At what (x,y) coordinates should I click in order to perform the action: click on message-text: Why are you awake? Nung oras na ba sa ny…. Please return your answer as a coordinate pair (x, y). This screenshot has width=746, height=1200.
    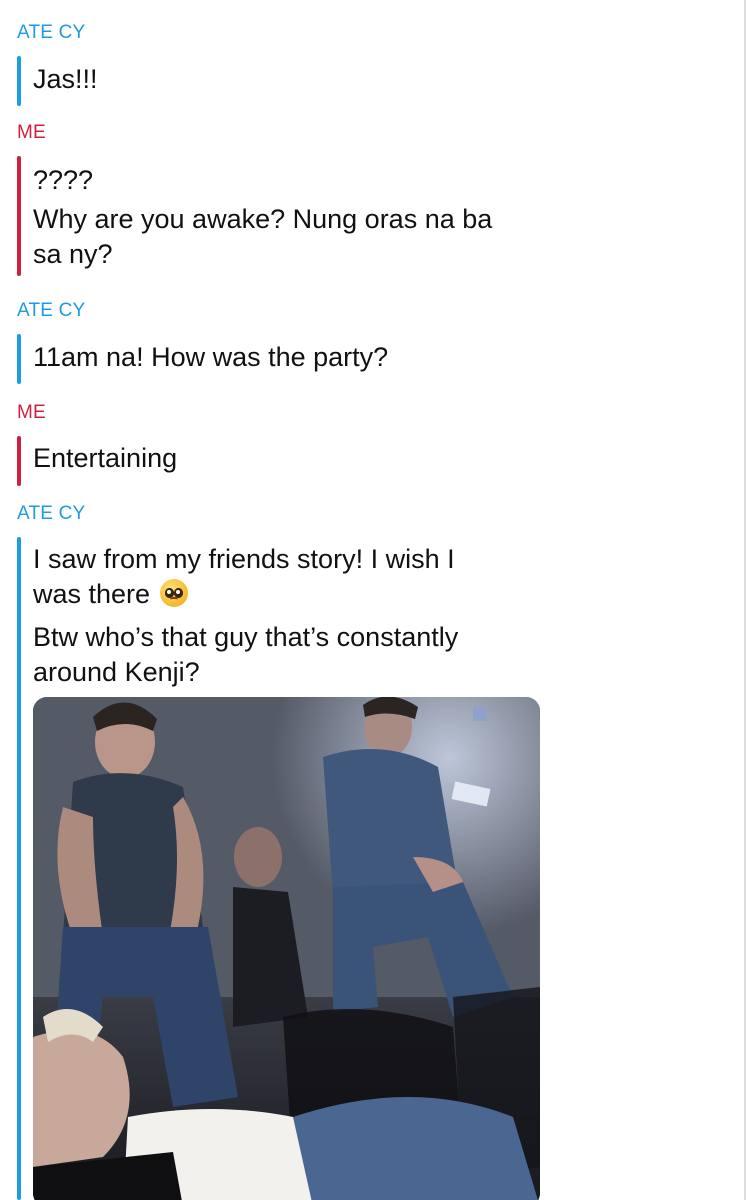
    Looking at the image, I should click on (262, 237).